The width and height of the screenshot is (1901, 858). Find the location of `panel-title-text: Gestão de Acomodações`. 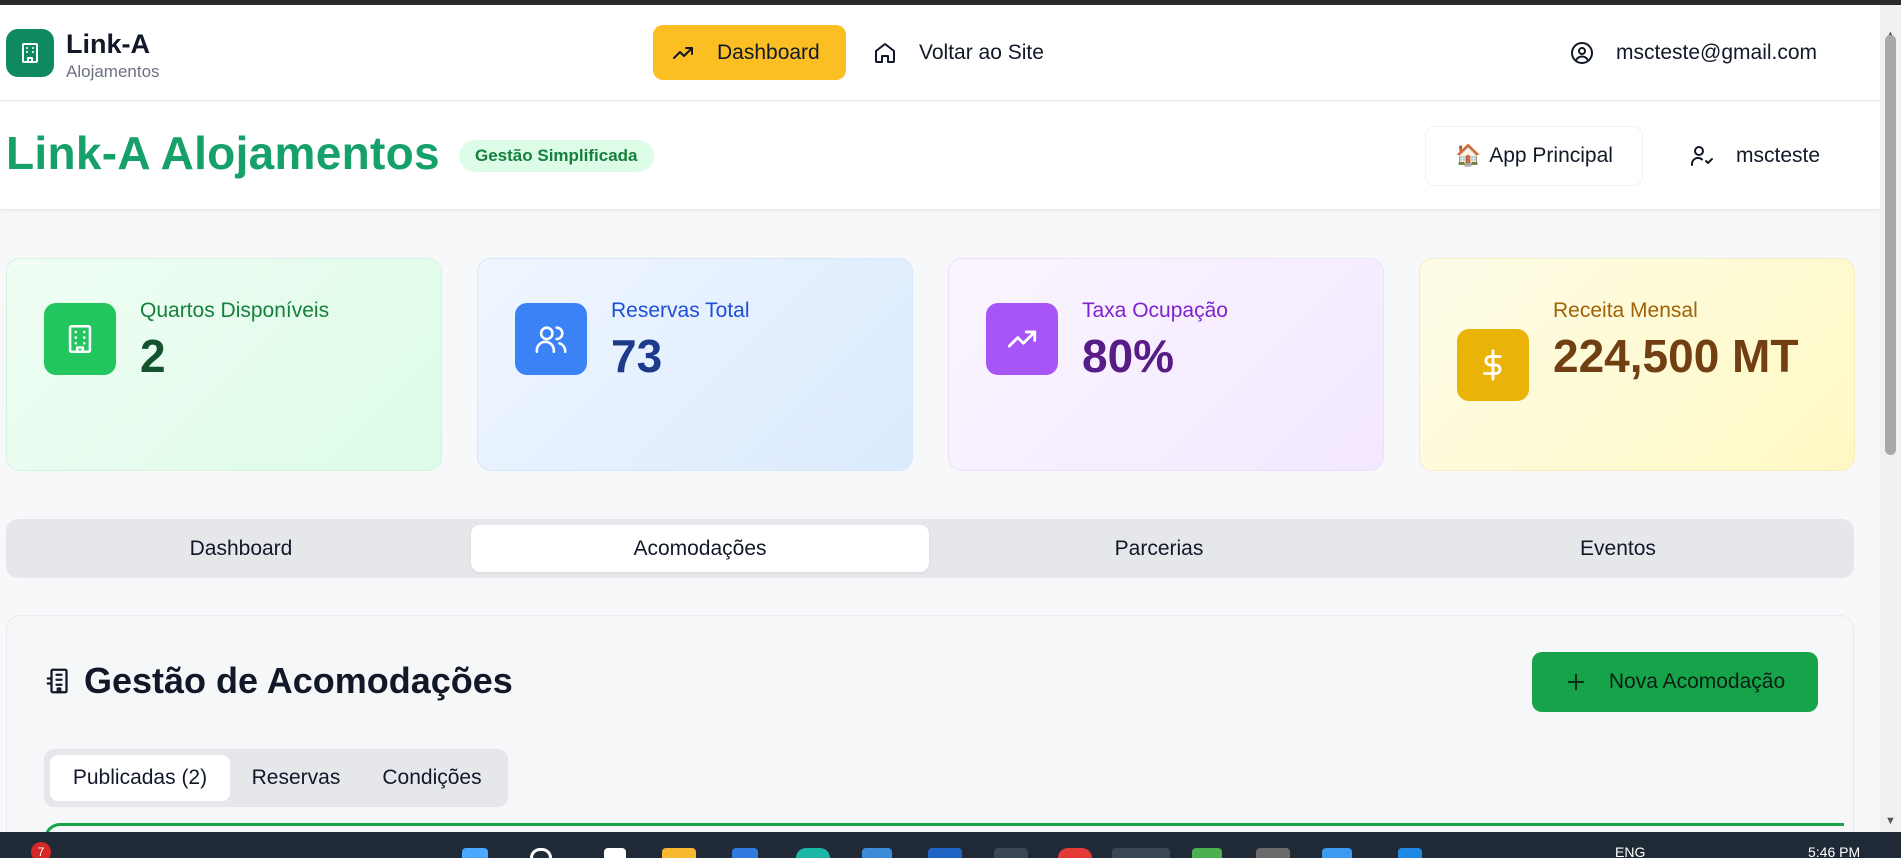

panel-title-text: Gestão de Acomodações is located at coordinates (298, 680).